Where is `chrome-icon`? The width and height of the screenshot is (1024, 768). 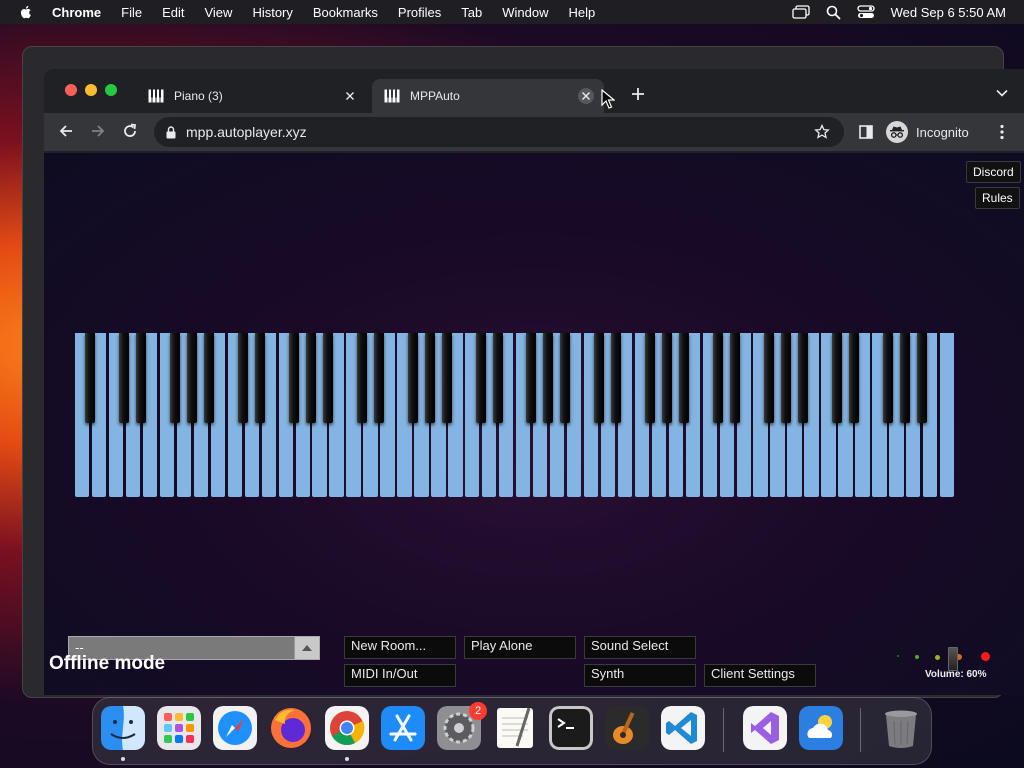 chrome-icon is located at coordinates (347, 728).